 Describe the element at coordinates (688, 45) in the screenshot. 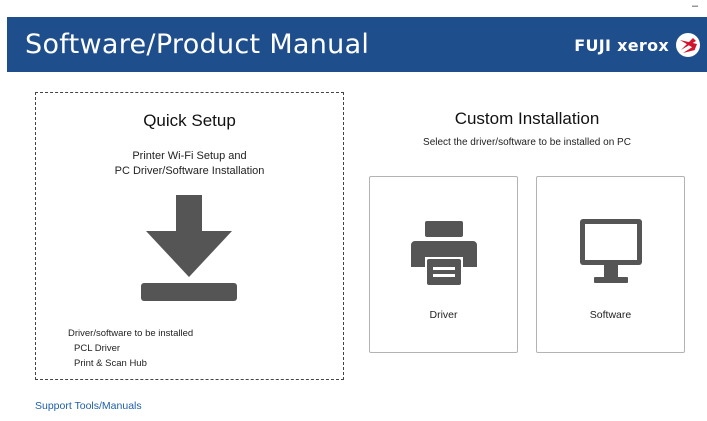

I see `fuji-xerox-logo-icon` at that location.